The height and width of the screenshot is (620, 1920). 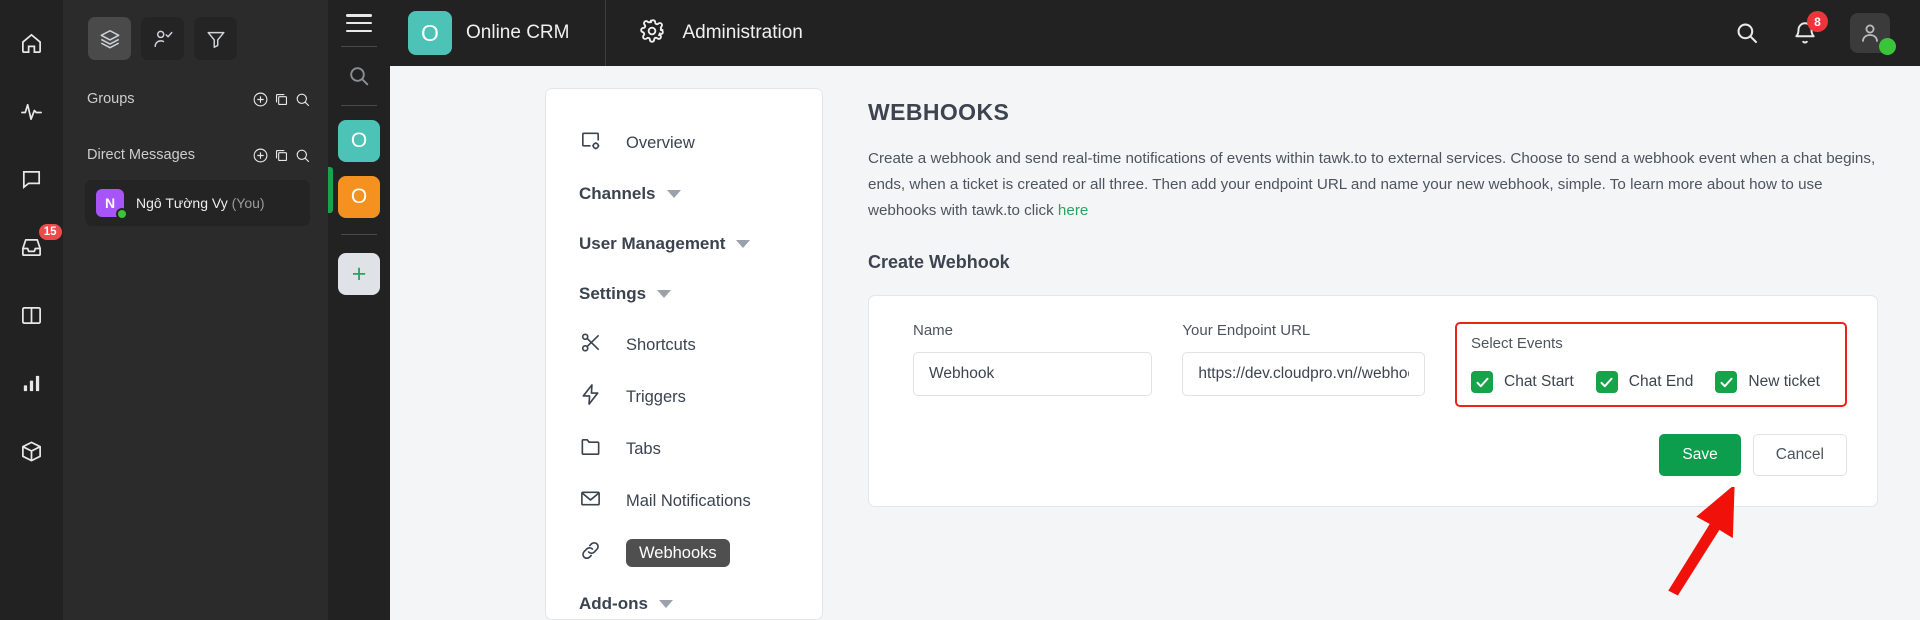 What do you see at coordinates (939, 112) in the screenshot?
I see `page-title: WEBHOOKS` at bounding box center [939, 112].